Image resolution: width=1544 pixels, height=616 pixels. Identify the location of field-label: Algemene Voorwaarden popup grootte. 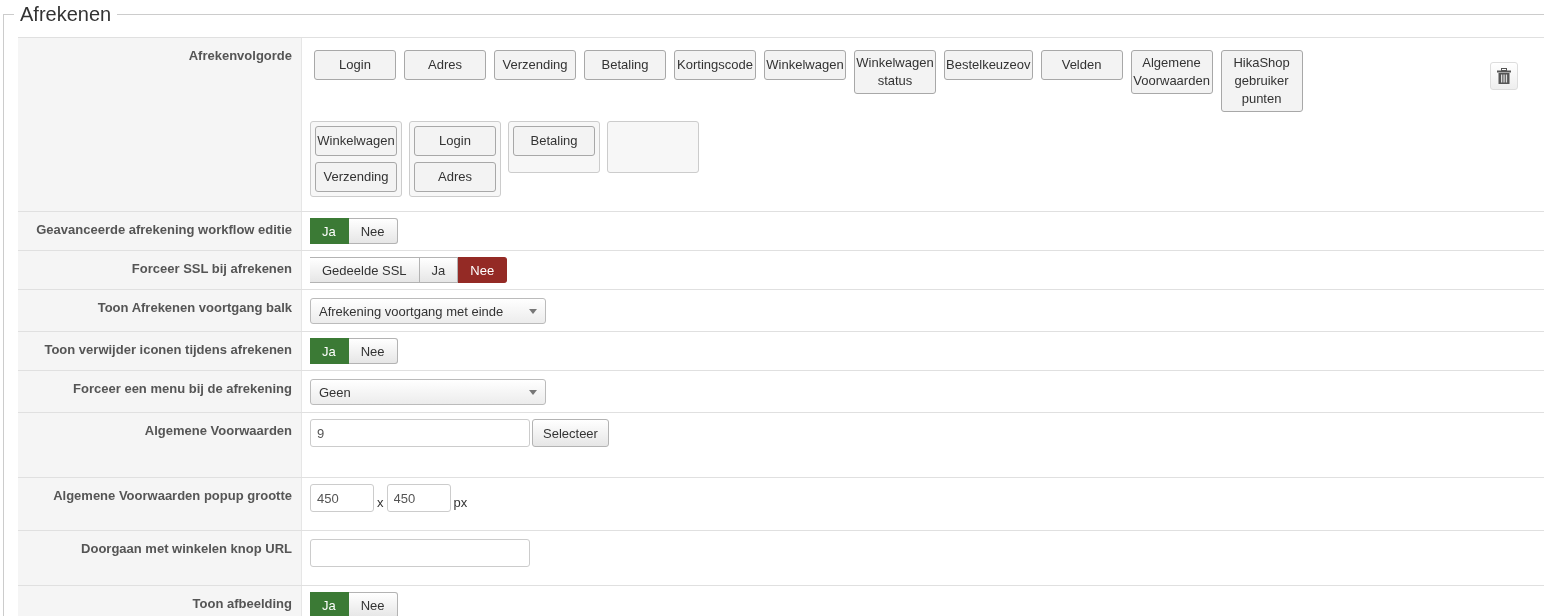
(172, 495).